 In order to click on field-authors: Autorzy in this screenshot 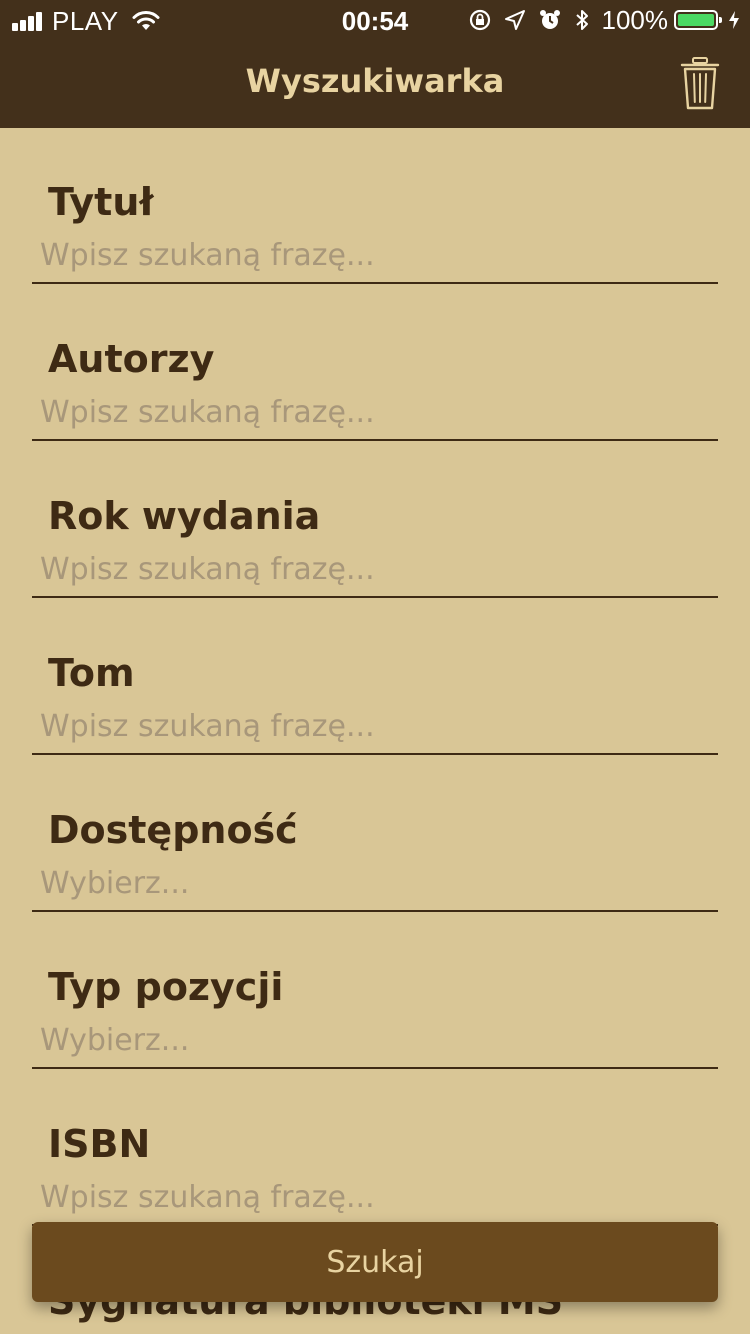, I will do `click(375, 363)`.